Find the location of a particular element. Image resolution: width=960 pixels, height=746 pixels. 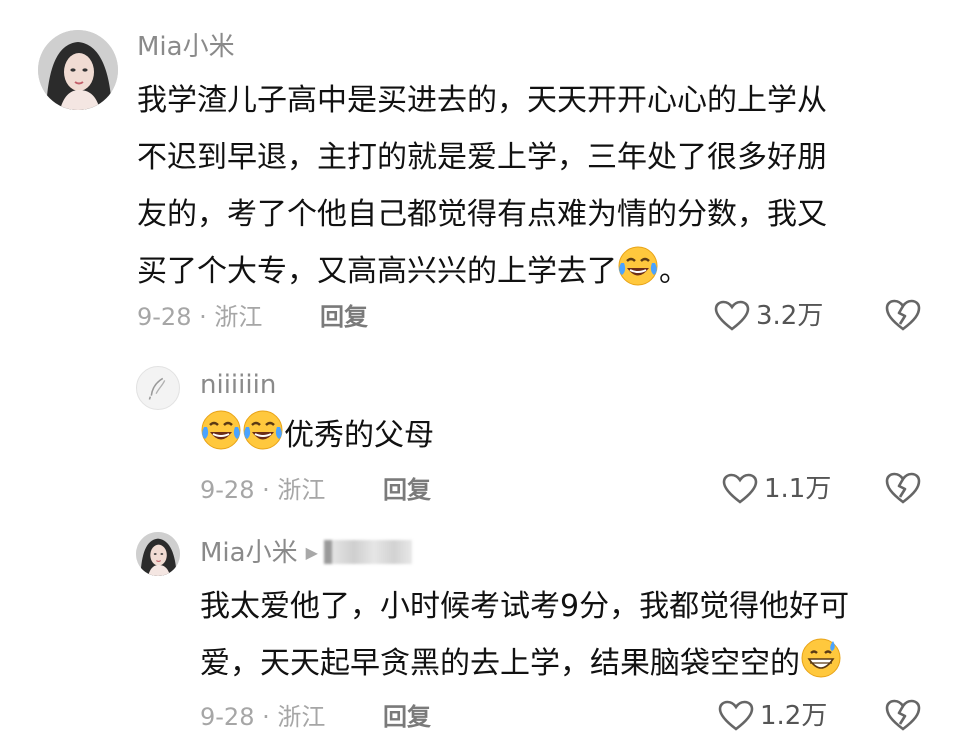

comment-line: 我太爱他了，小时候考试考9分，我都觉得他好可 is located at coordinates (525, 606).